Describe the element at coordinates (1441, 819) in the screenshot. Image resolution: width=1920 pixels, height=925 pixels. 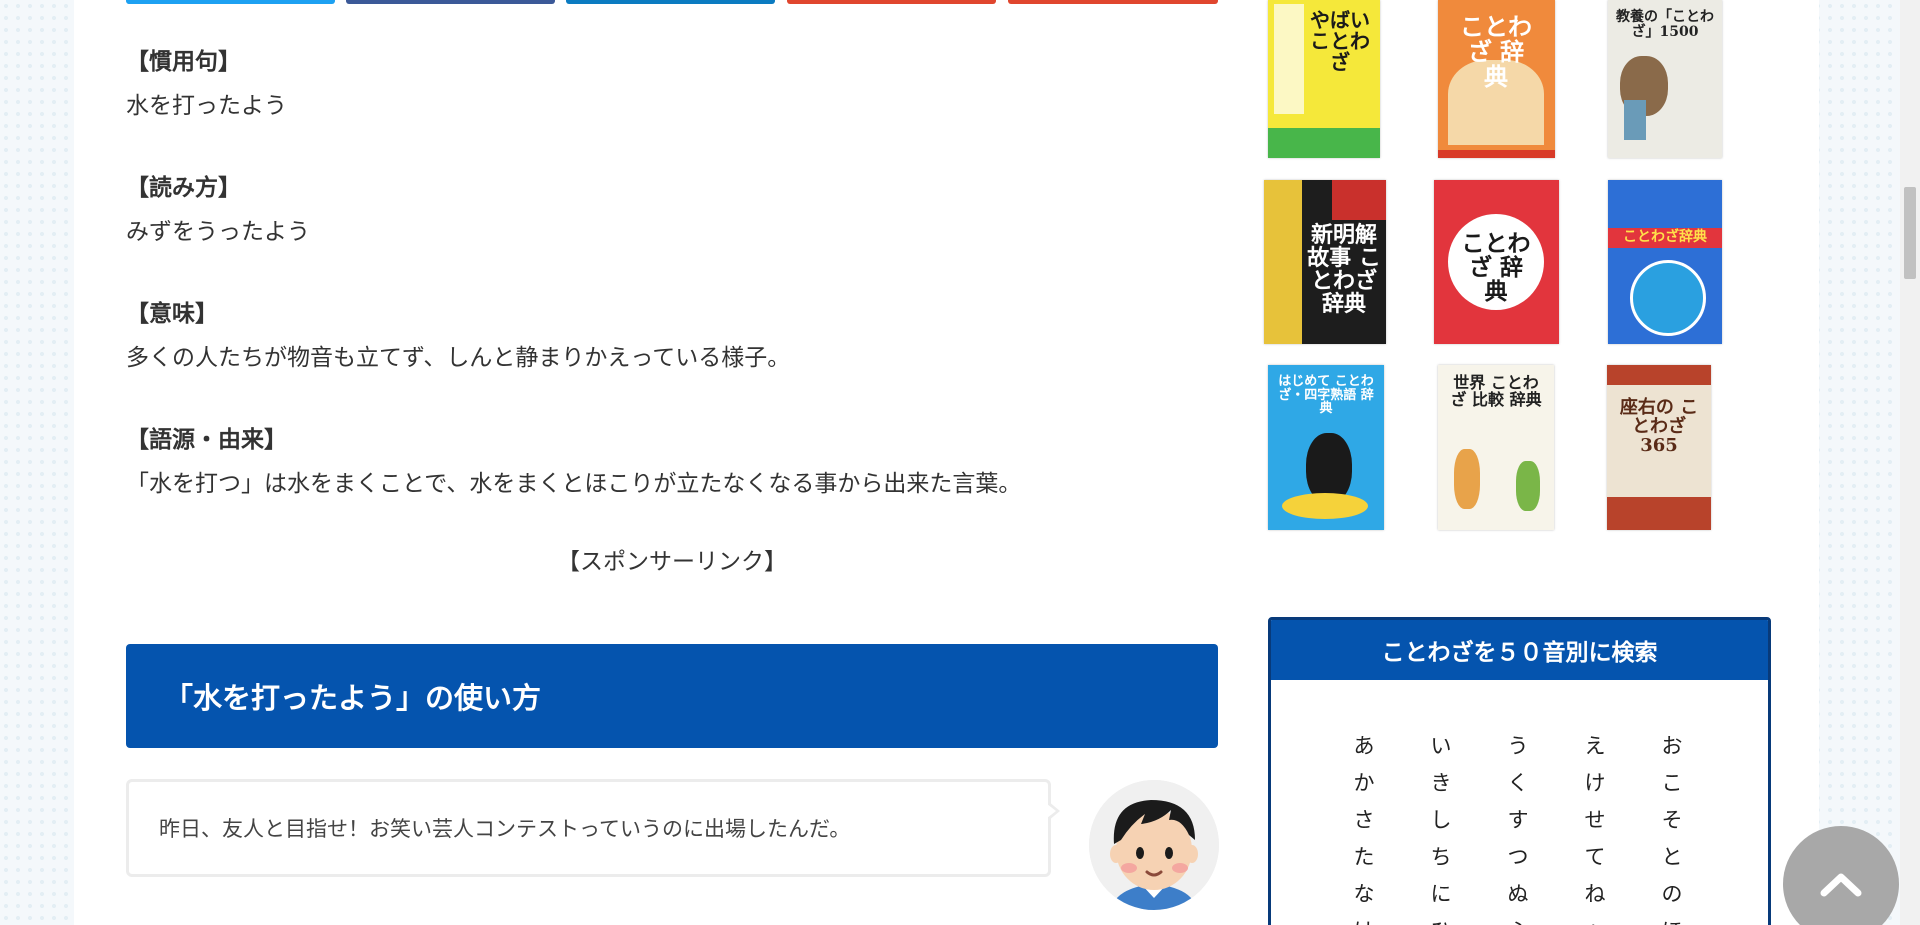
I see `kana-link: し` at that location.